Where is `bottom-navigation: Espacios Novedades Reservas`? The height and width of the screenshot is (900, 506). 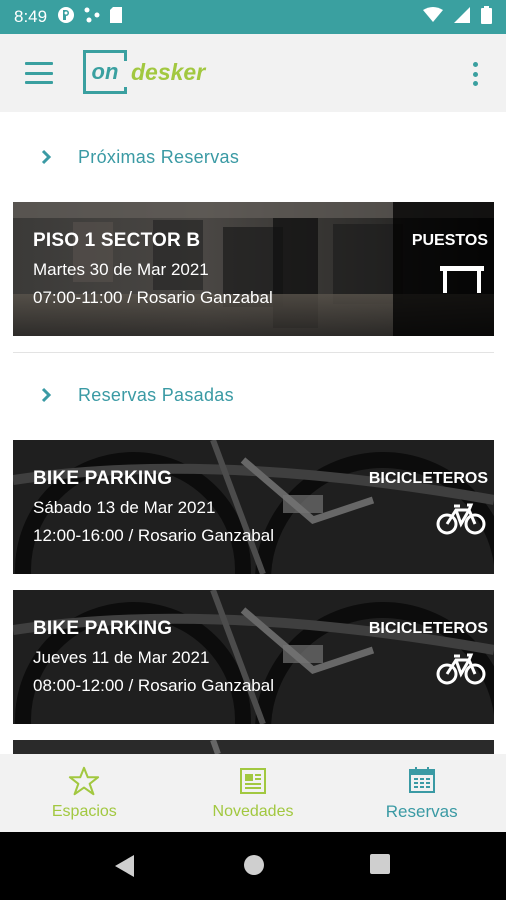 bottom-navigation: Espacios Novedades Reservas is located at coordinates (253, 793).